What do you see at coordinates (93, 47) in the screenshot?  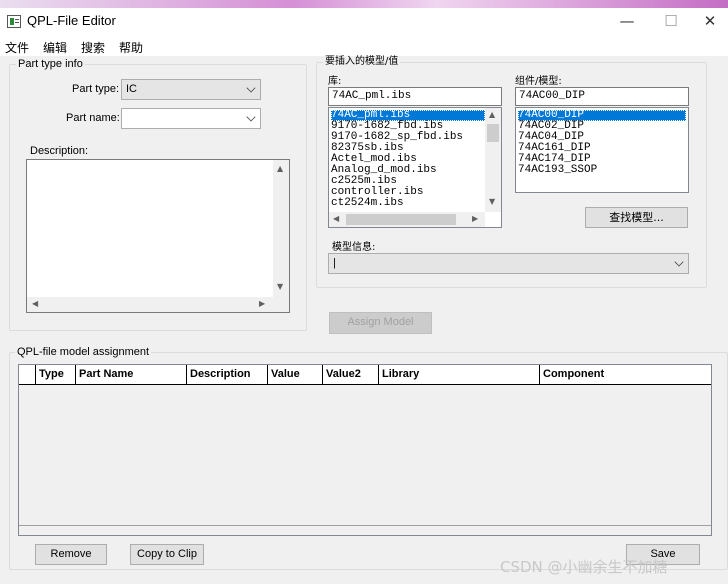 I see `menu-search: 搜索` at bounding box center [93, 47].